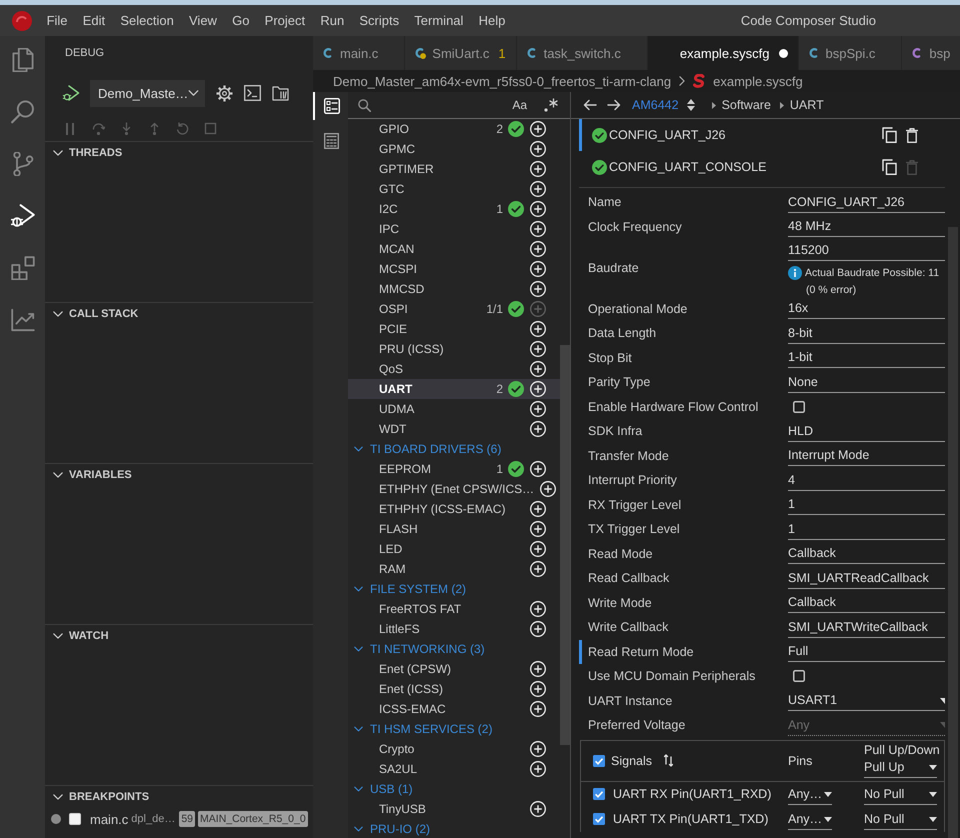  Describe the element at coordinates (454, 589) in the screenshot. I see `category-header: FILE SYSTEM (2)` at that location.